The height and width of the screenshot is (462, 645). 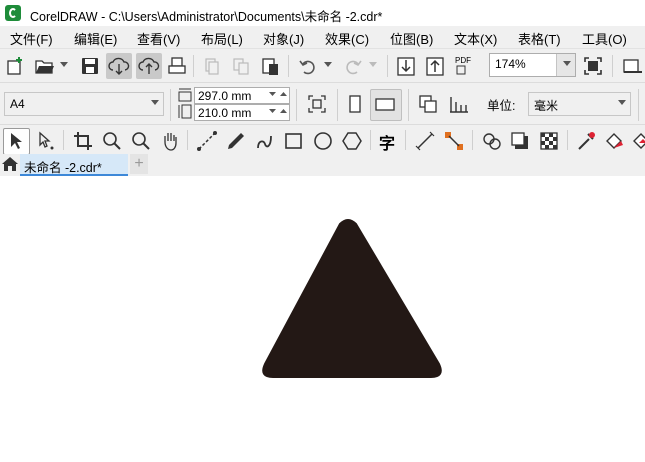 I want to click on zoom-level-combo: 174%, so click(x=532, y=65).